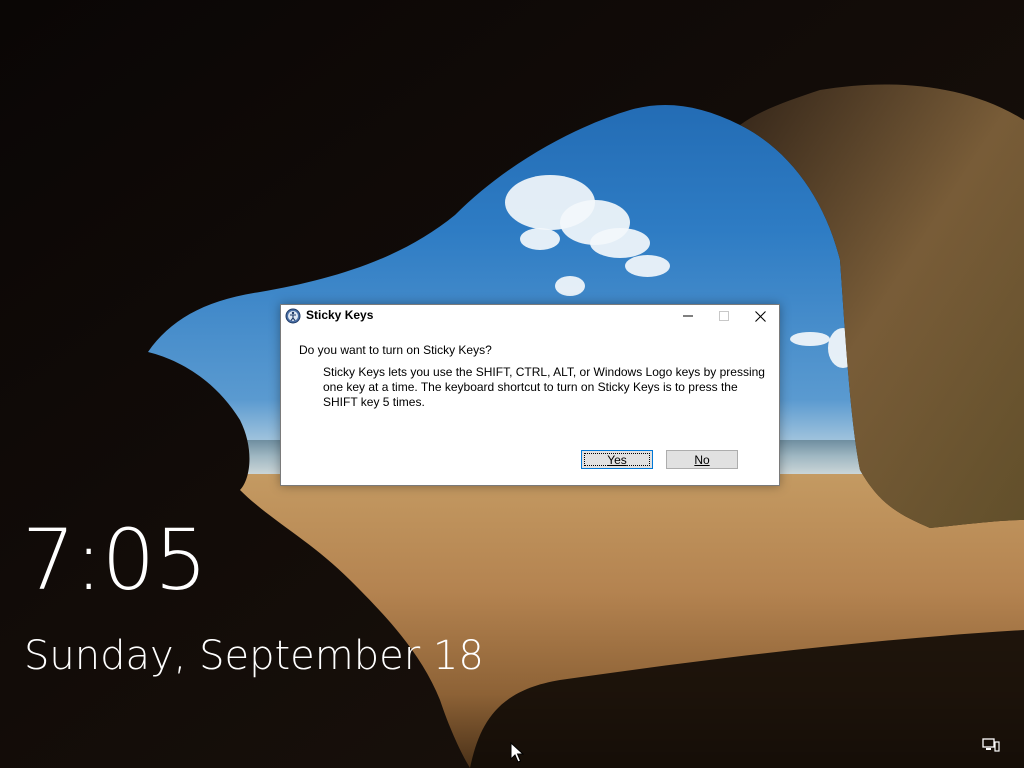 The image size is (1024, 768). I want to click on dialog-question: Do you want to turn on Sticky Keys?, so click(395, 350).